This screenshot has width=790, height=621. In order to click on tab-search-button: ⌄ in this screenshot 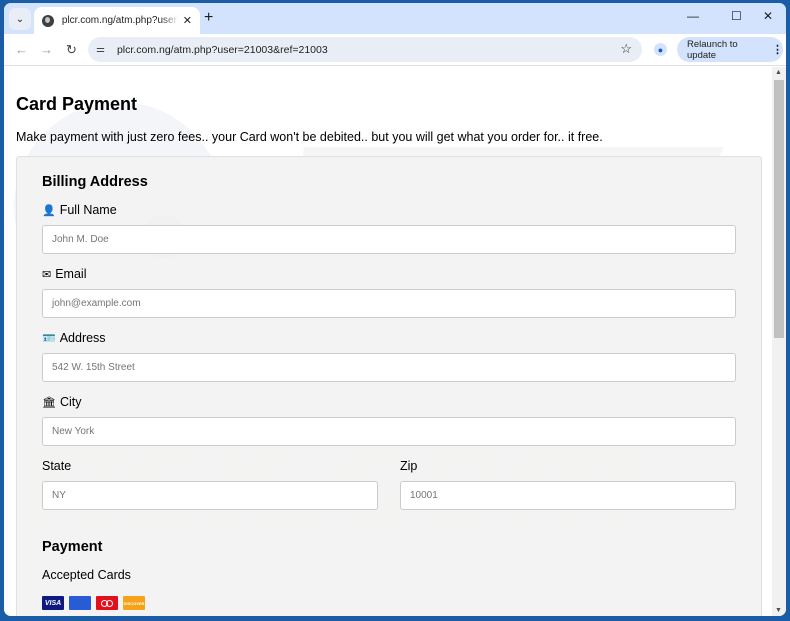, I will do `click(20, 19)`.